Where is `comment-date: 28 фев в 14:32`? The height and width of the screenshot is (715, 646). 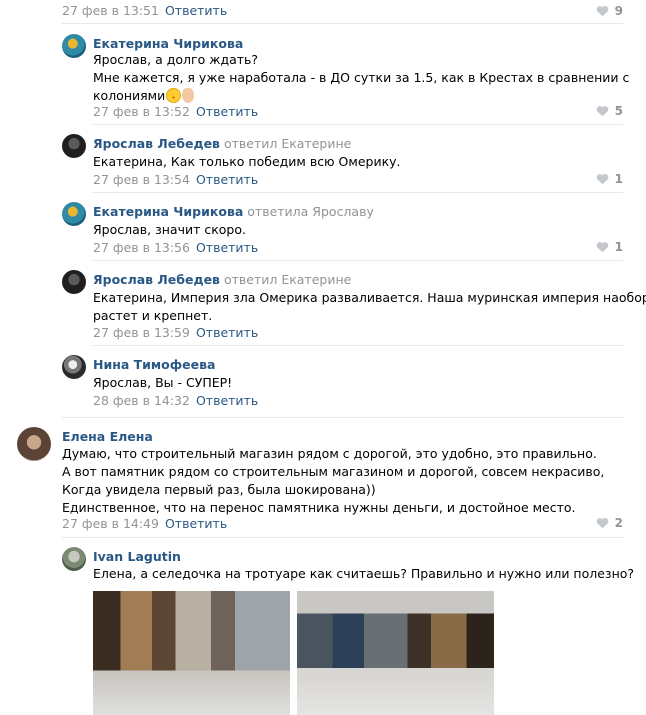
comment-date: 28 фев в 14:32 is located at coordinates (141, 400).